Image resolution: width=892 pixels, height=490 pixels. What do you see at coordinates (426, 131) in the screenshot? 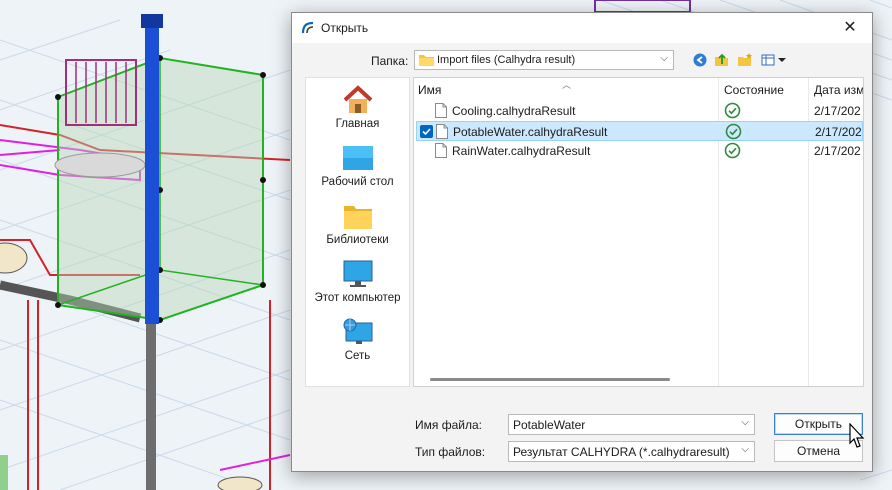
I see `checkbox-checked-icon` at bounding box center [426, 131].